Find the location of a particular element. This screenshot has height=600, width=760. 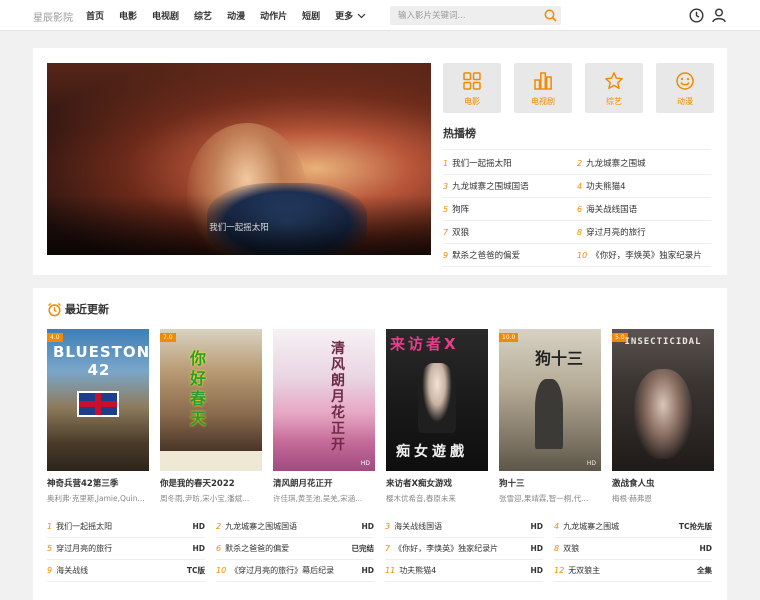

poster-text: 清风朗月花正开 is located at coordinates (338, 397).